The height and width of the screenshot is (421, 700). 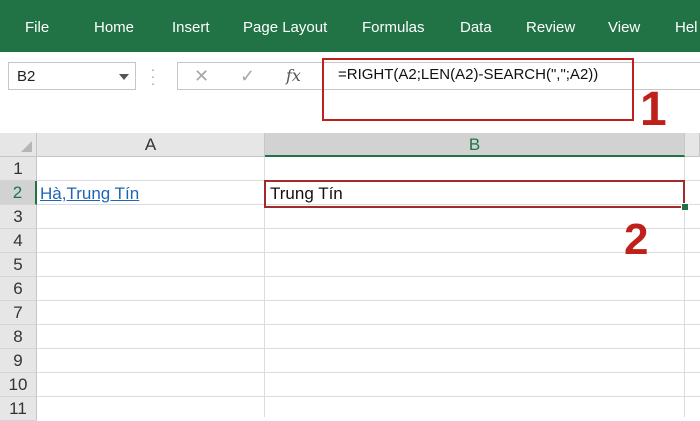 I want to click on annotation-marker-1: 1, so click(x=653, y=109).